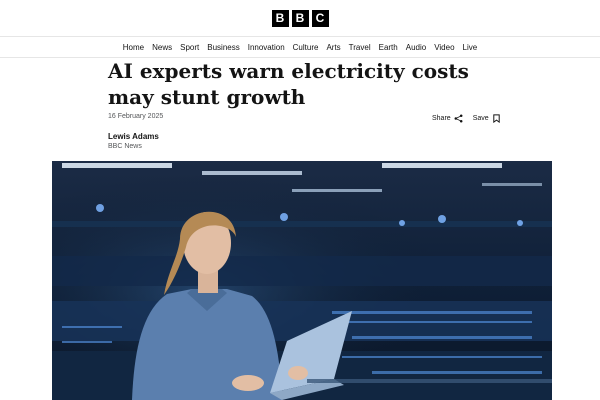 Image resolution: width=600 pixels, height=400 pixels. Describe the element at coordinates (470, 47) in the screenshot. I see `nav-item-live: Live` at that location.